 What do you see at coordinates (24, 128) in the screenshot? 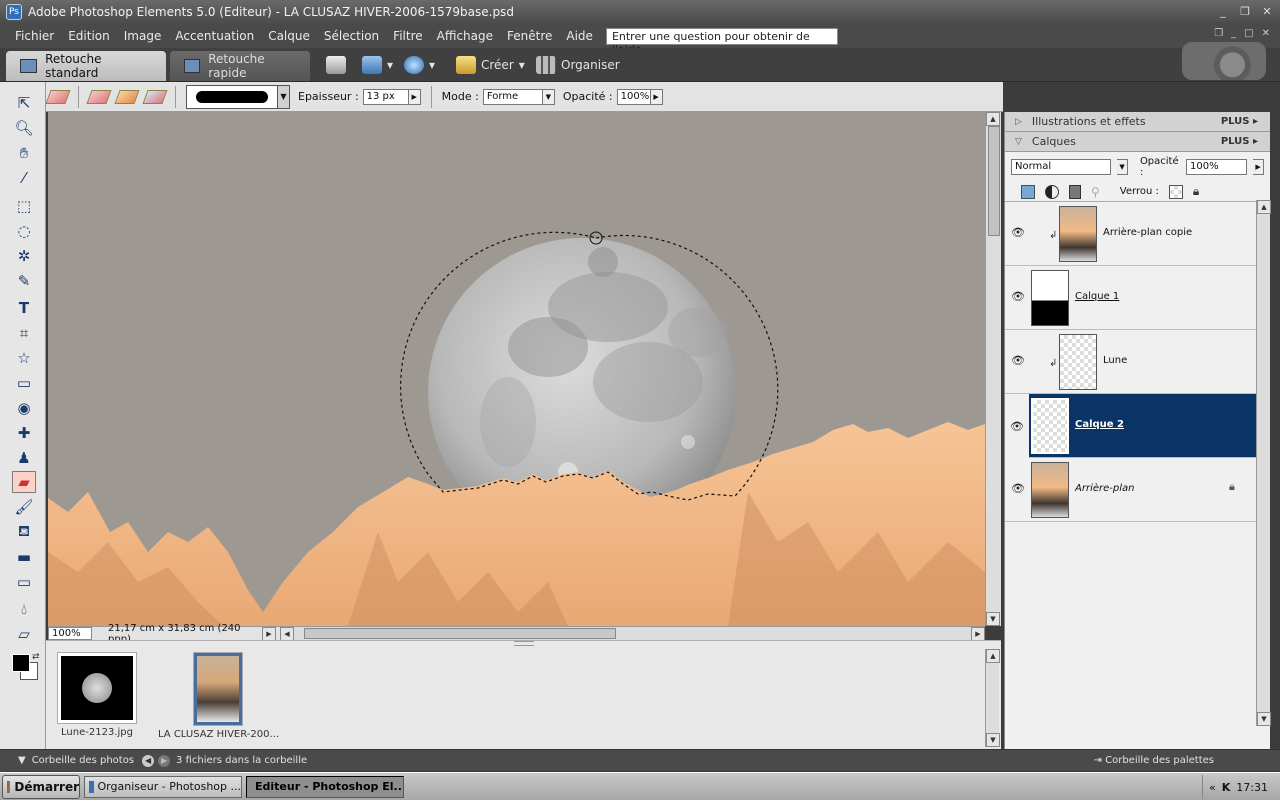
I see `zoom-tool-icon: 🔍︎` at bounding box center [24, 128].